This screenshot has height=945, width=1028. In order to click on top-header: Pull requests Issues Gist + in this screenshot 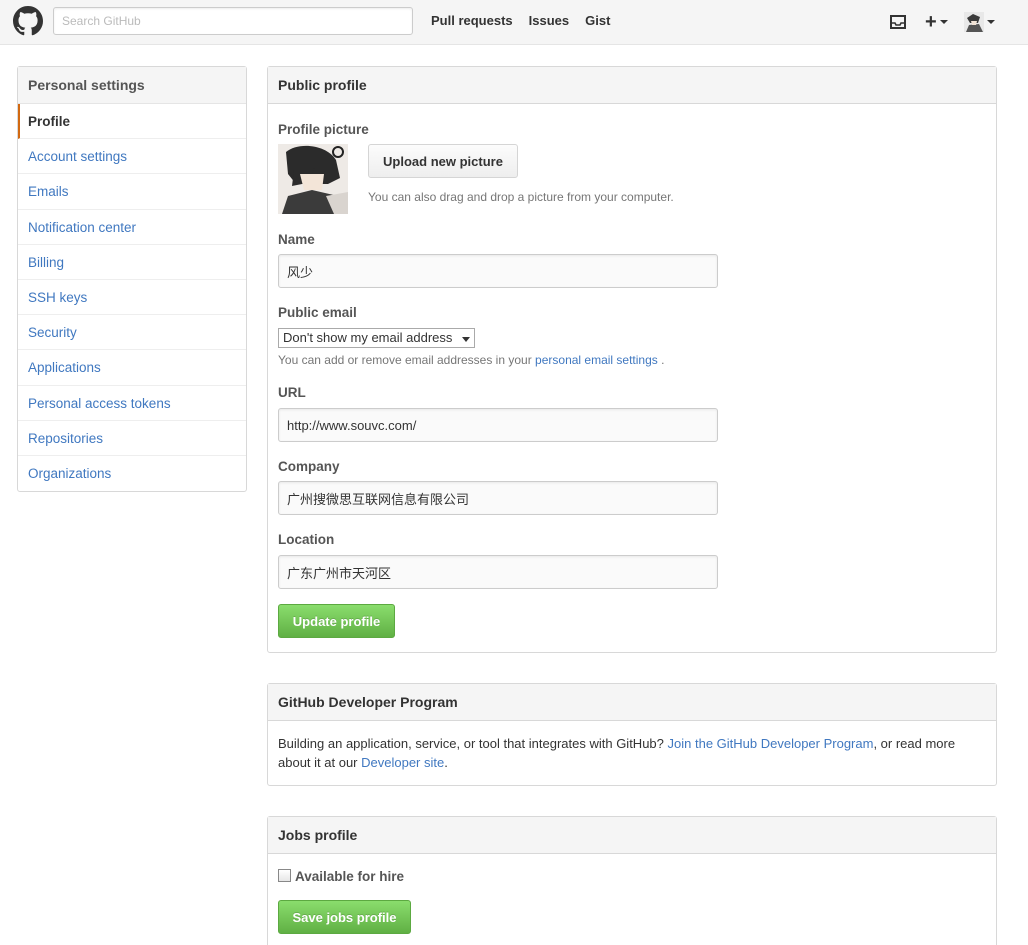, I will do `click(514, 22)`.